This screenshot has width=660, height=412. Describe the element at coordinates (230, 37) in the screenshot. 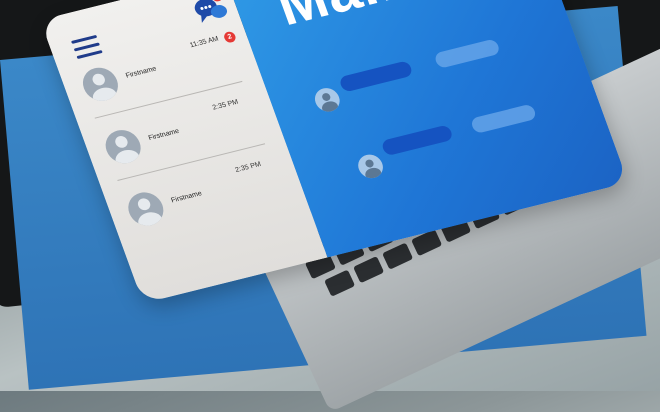

I see `unread-badge: 2` at that location.